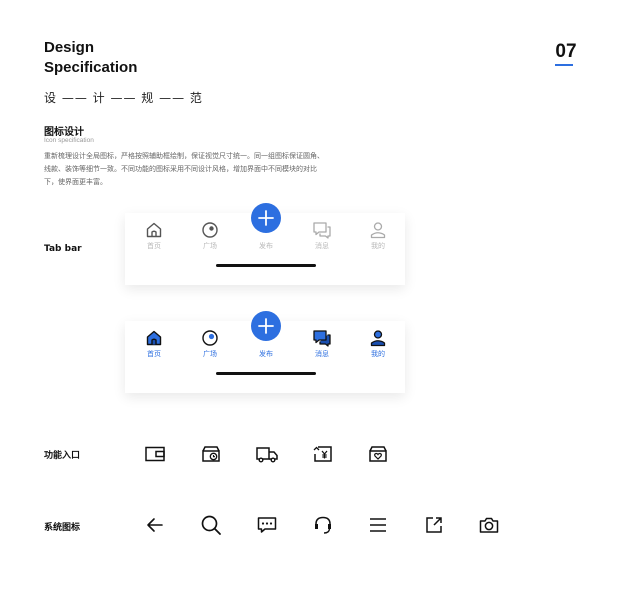 This screenshot has height=600, width=619. What do you see at coordinates (154, 354) in the screenshot?
I see `tab-label-home-active: 首页` at bounding box center [154, 354].